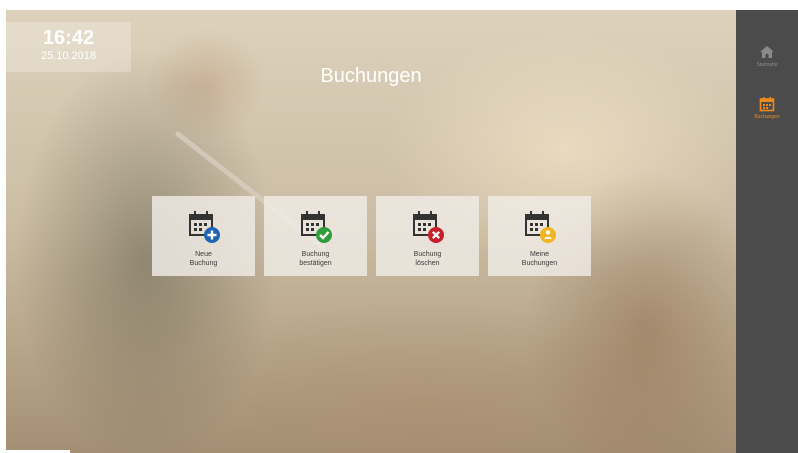  What do you see at coordinates (767, 231) in the screenshot?
I see `sidebar: Startseite Buchungen` at bounding box center [767, 231].